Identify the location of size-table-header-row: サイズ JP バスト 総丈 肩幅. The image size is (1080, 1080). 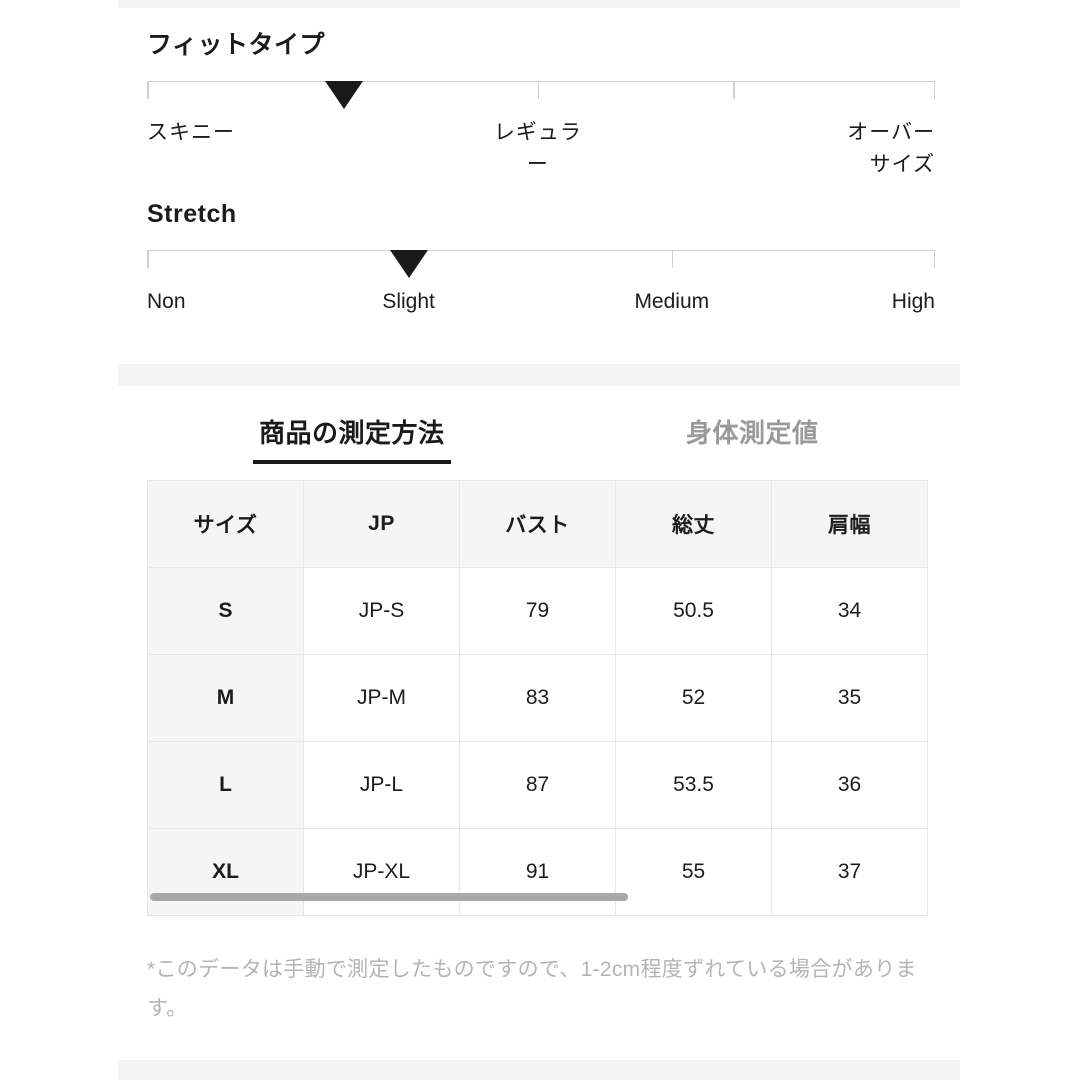
(537, 524).